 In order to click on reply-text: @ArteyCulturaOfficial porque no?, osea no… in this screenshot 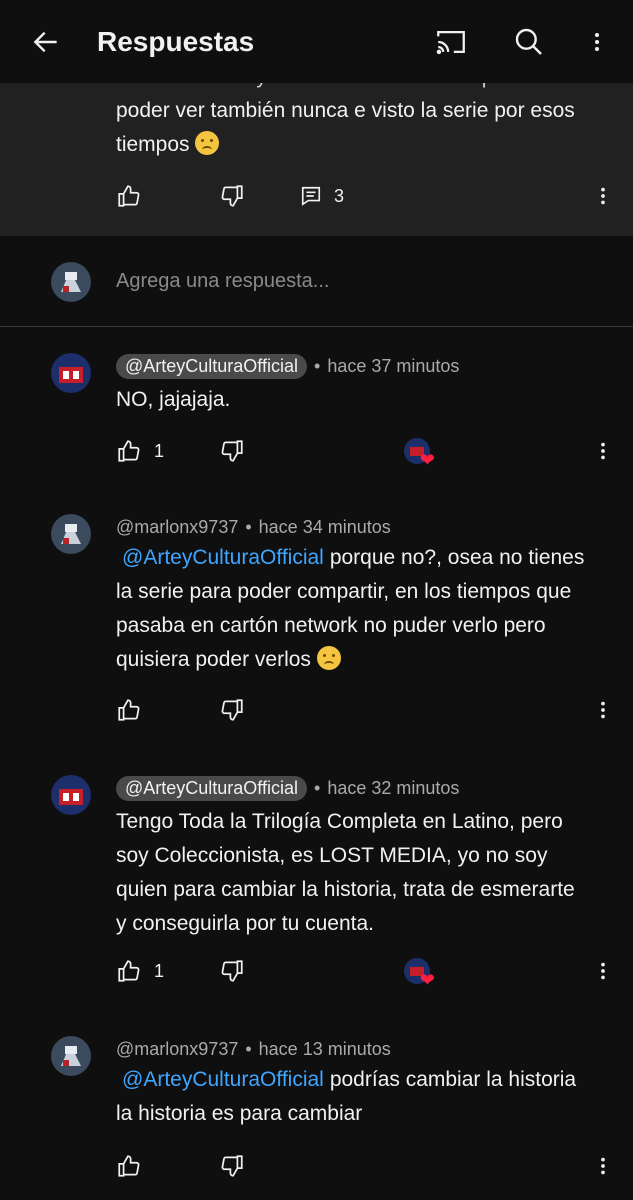, I will do `click(353, 609)`.